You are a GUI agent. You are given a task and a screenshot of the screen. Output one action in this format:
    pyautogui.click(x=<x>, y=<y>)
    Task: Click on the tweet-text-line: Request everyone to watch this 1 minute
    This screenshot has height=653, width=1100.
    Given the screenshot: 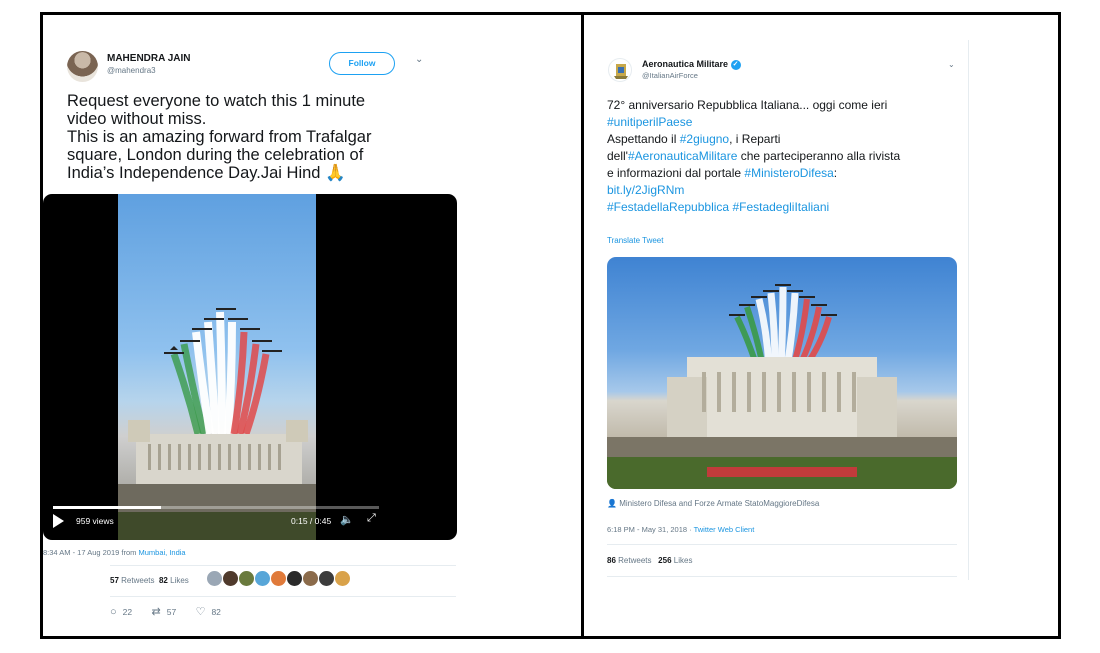 What is the action you would take?
    pyautogui.click(x=216, y=101)
    